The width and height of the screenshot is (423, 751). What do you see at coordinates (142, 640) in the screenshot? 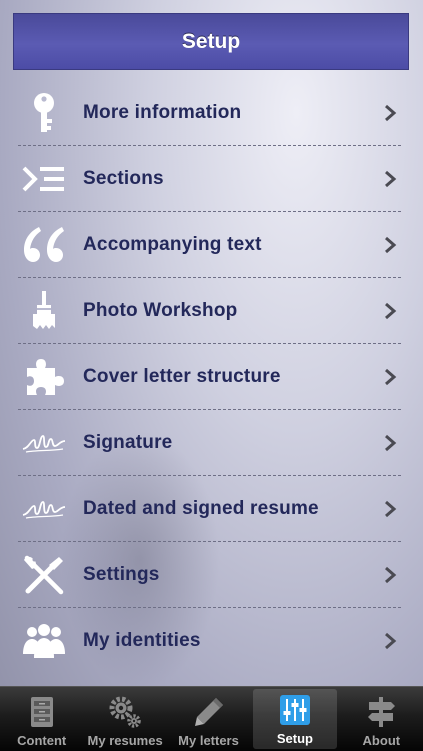
I see `menu-item-label: My identities` at bounding box center [142, 640].